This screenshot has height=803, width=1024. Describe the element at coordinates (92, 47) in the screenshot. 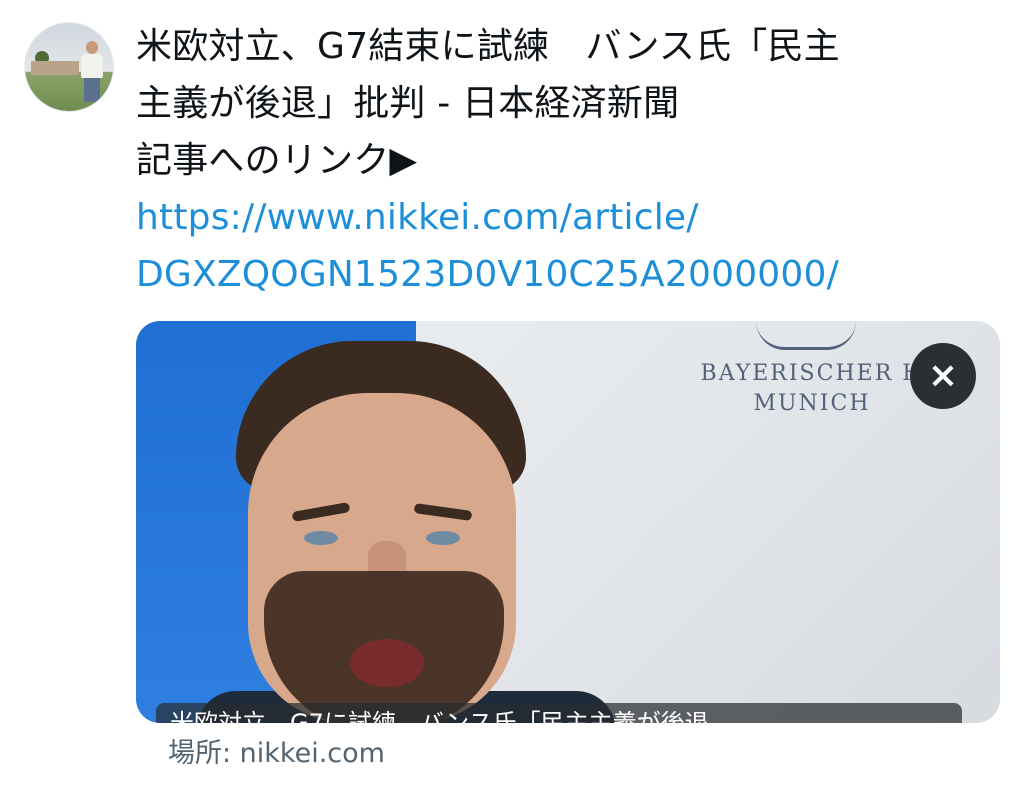

I see `avatar-person-head` at that location.